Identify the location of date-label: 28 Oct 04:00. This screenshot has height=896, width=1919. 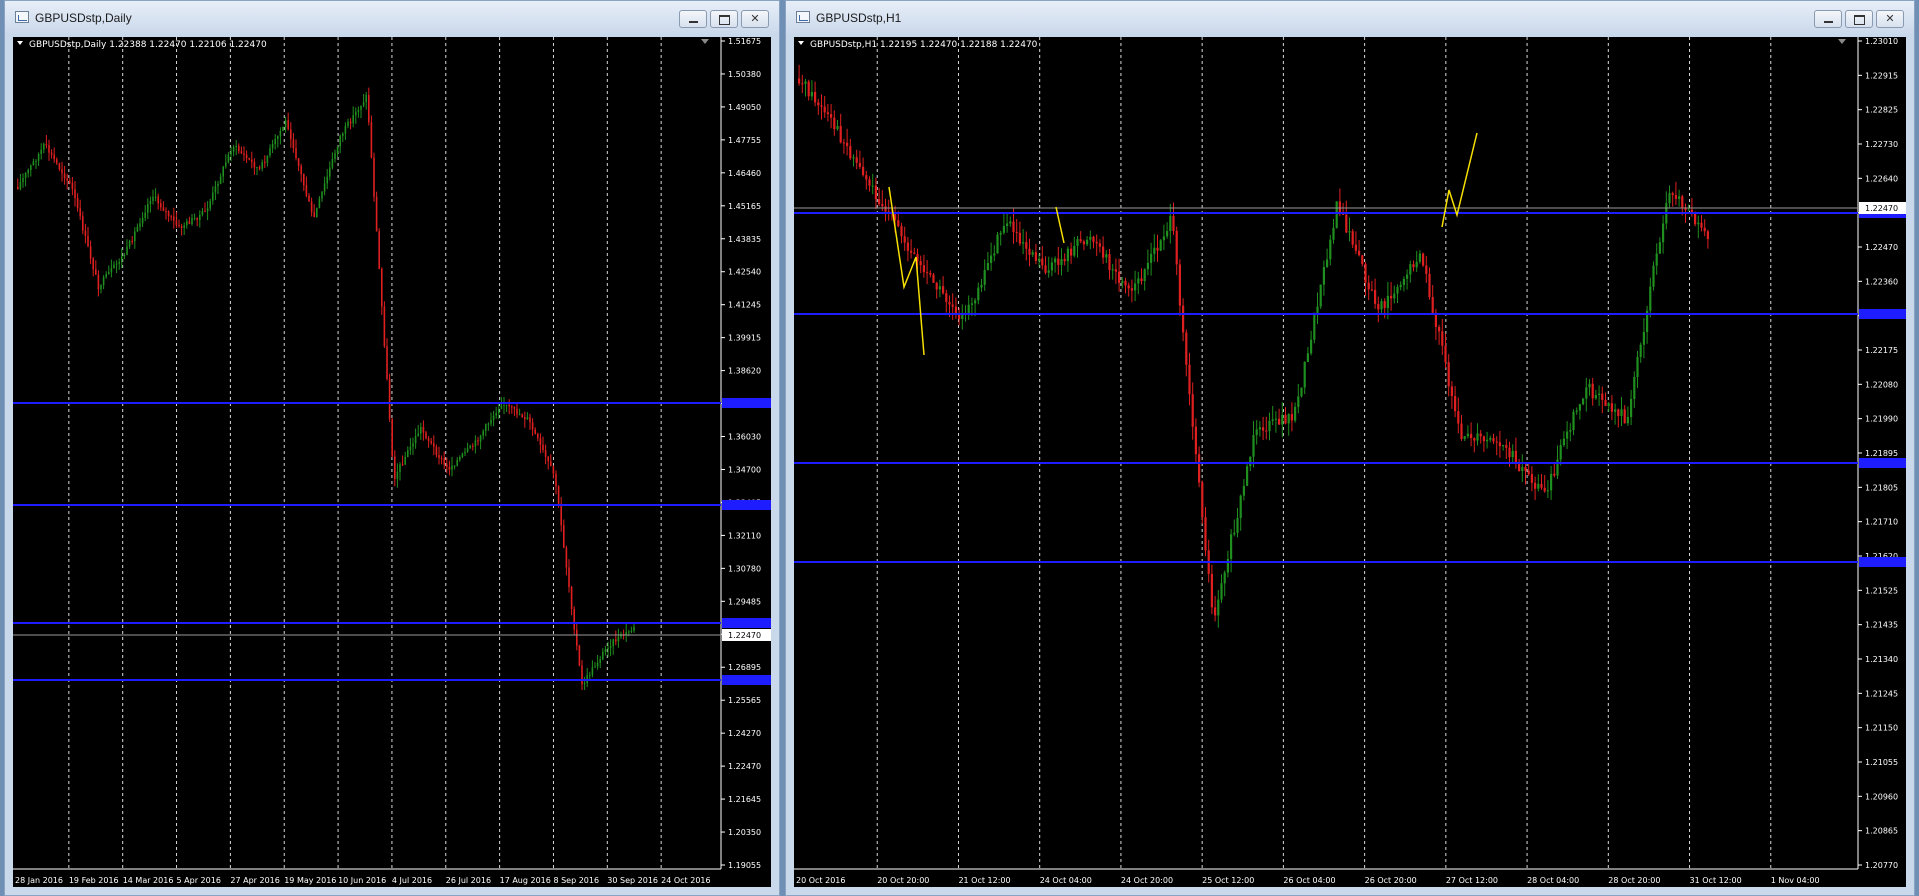
(1553, 880).